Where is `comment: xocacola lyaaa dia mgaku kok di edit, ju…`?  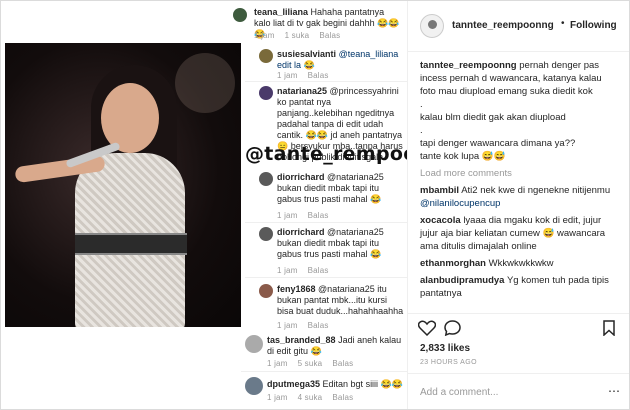
comment: xocacola lyaaa dia mgaku kok di edit, ju… is located at coordinates (513, 233).